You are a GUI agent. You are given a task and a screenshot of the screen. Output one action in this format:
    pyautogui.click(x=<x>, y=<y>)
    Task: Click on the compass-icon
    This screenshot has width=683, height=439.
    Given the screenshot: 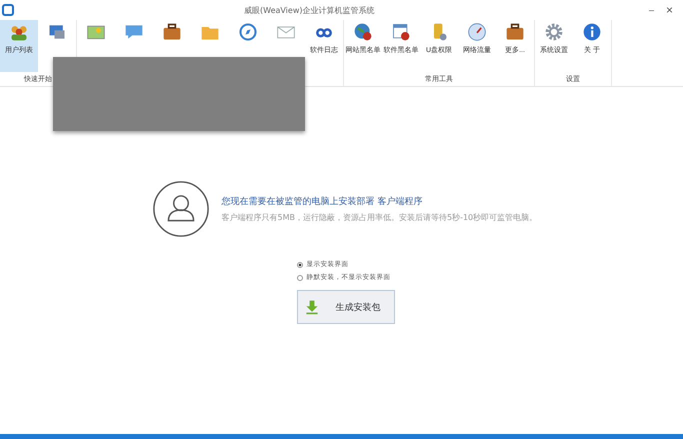 What is the action you would take?
    pyautogui.click(x=248, y=32)
    